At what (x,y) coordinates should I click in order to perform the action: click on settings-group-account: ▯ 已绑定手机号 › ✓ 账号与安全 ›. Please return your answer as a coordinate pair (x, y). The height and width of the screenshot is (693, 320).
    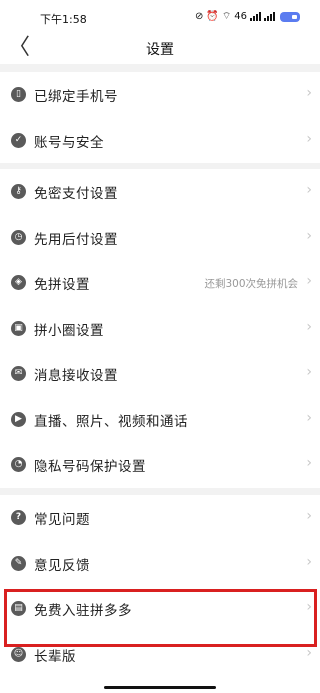
    Looking at the image, I should click on (160, 117).